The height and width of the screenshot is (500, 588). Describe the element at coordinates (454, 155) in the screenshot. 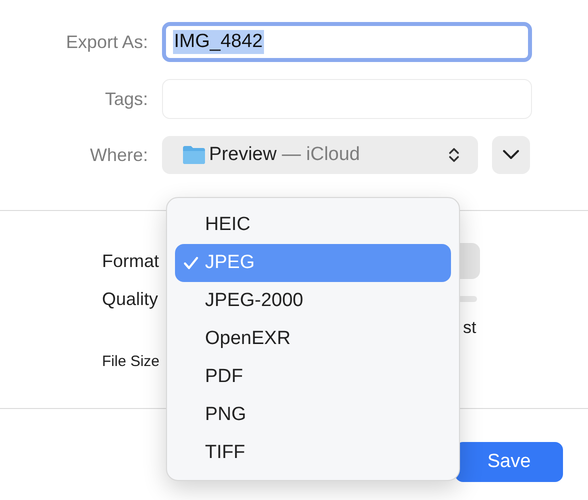

I see `up-down-chevron-icon` at that location.